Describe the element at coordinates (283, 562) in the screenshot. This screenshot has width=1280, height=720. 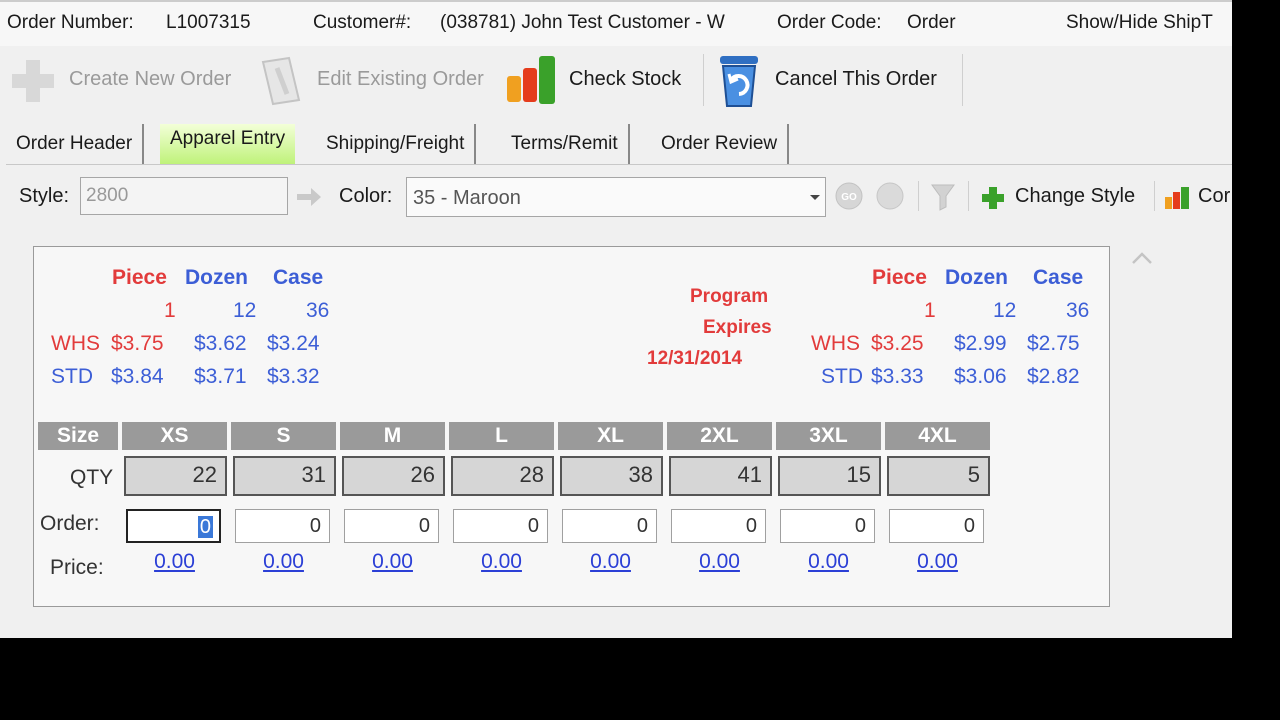
I see `price-link-s: 0.00` at that location.